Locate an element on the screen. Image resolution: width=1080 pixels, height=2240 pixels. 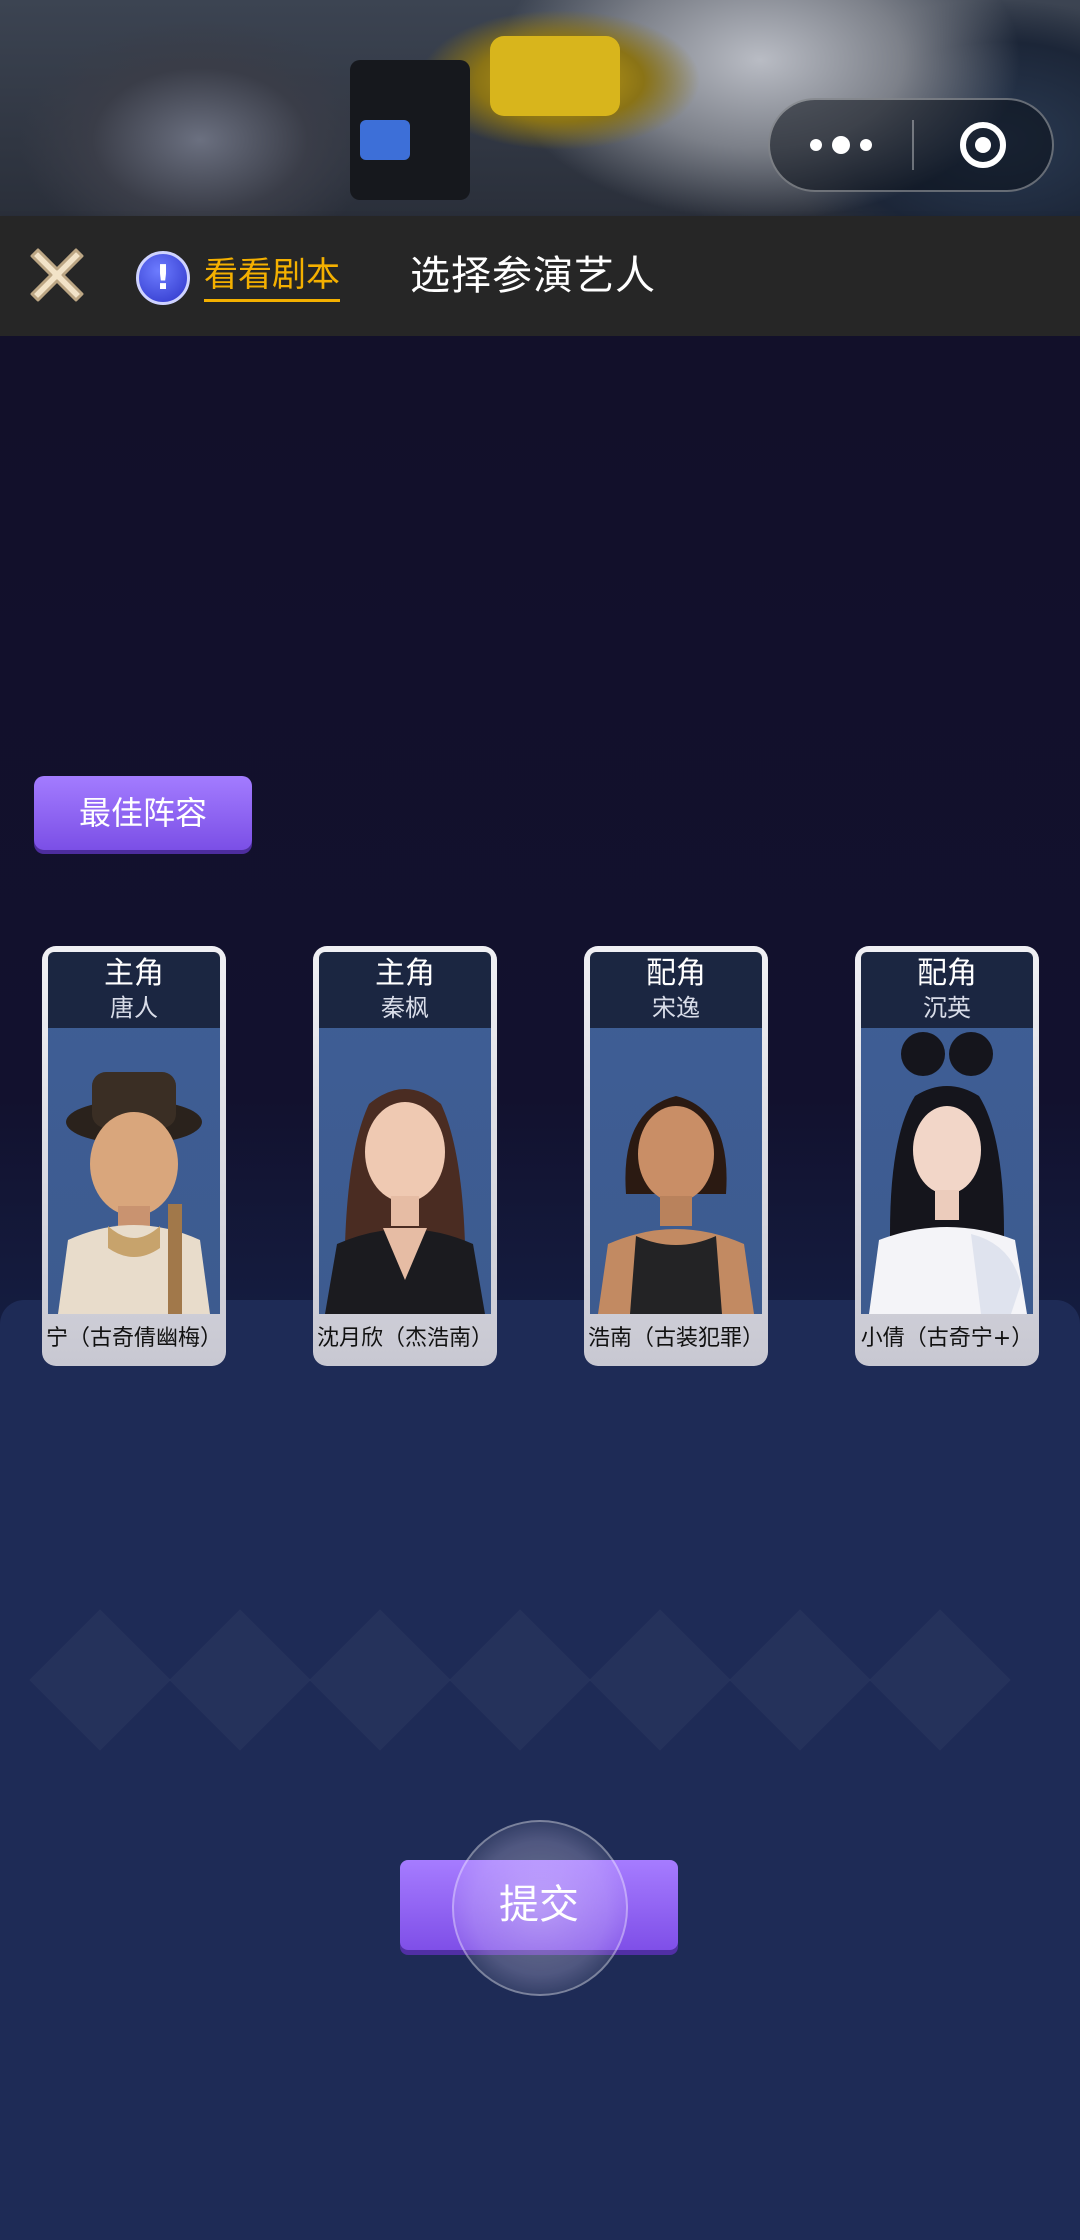
diamond-pattern is located at coordinates (540, 1680).